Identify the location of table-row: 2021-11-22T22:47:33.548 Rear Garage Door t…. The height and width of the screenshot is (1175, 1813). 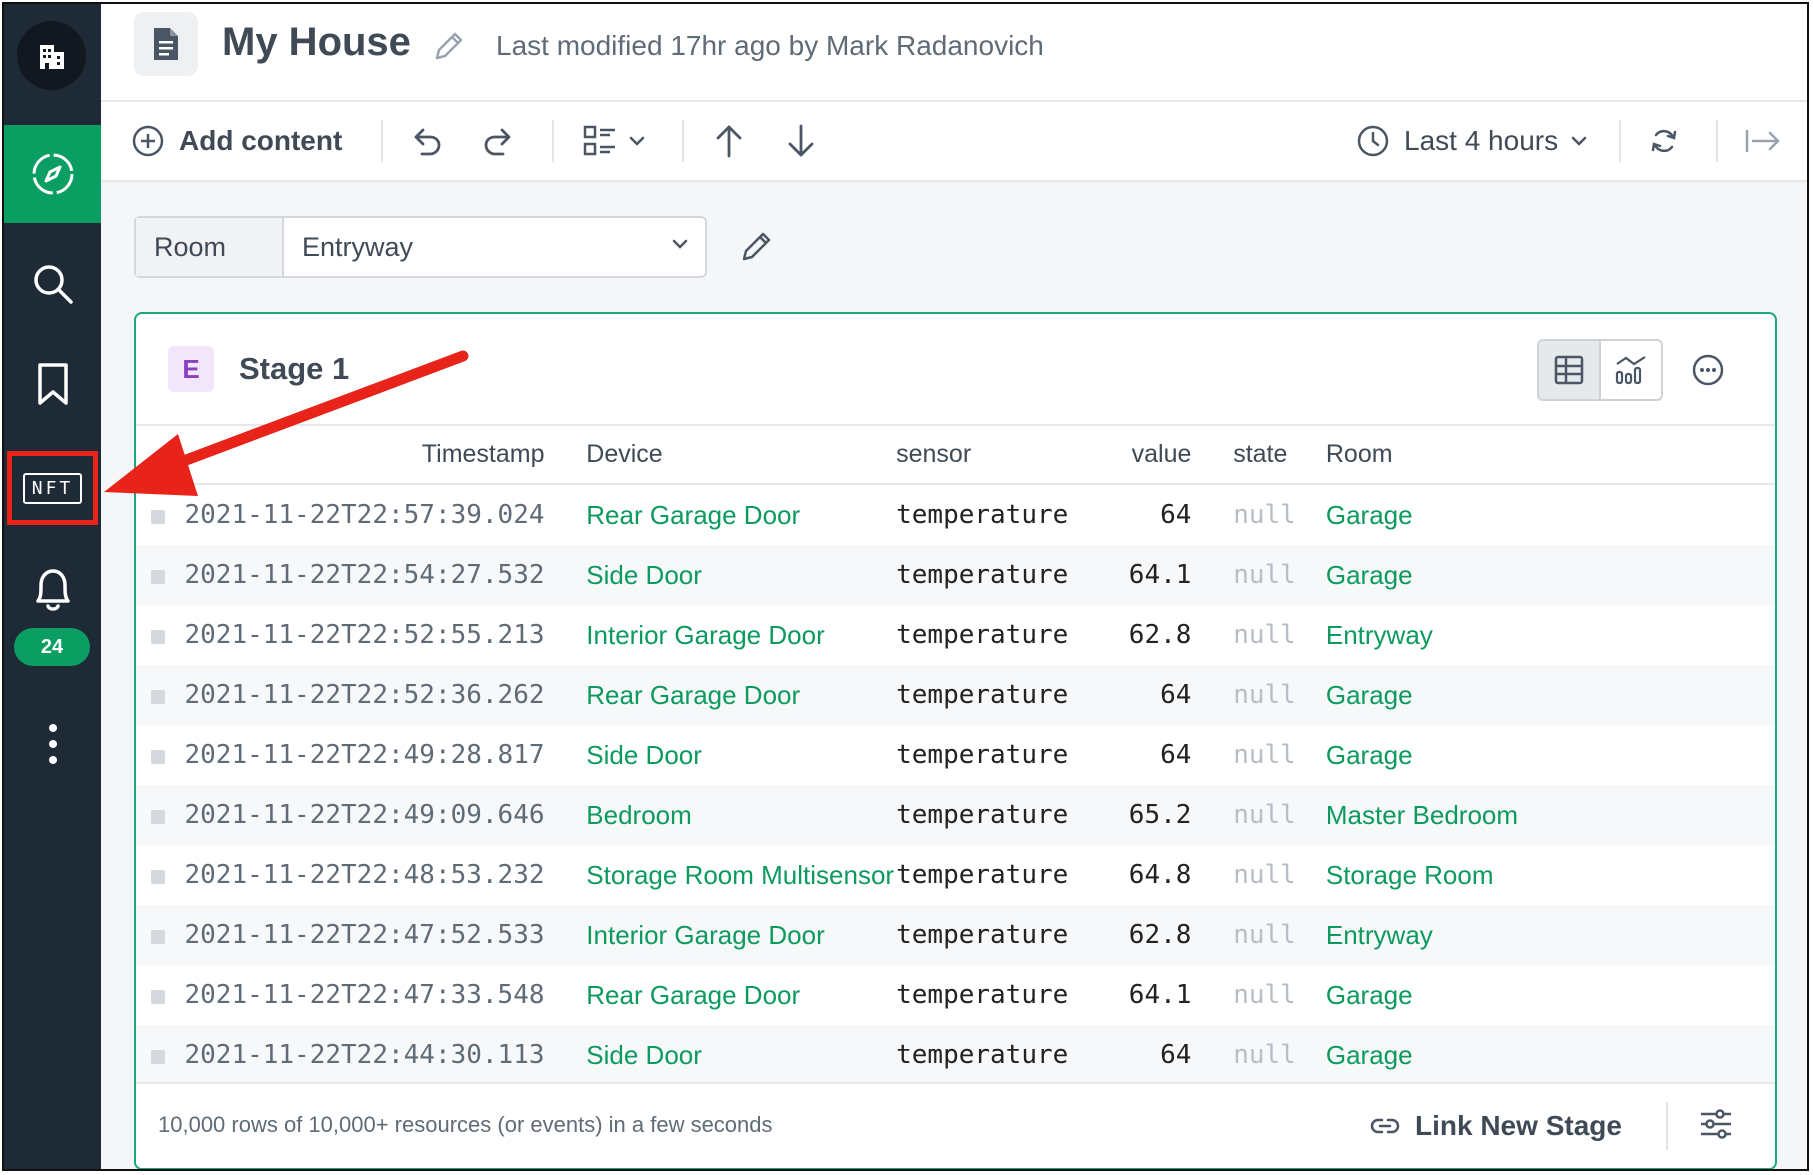
(955, 995).